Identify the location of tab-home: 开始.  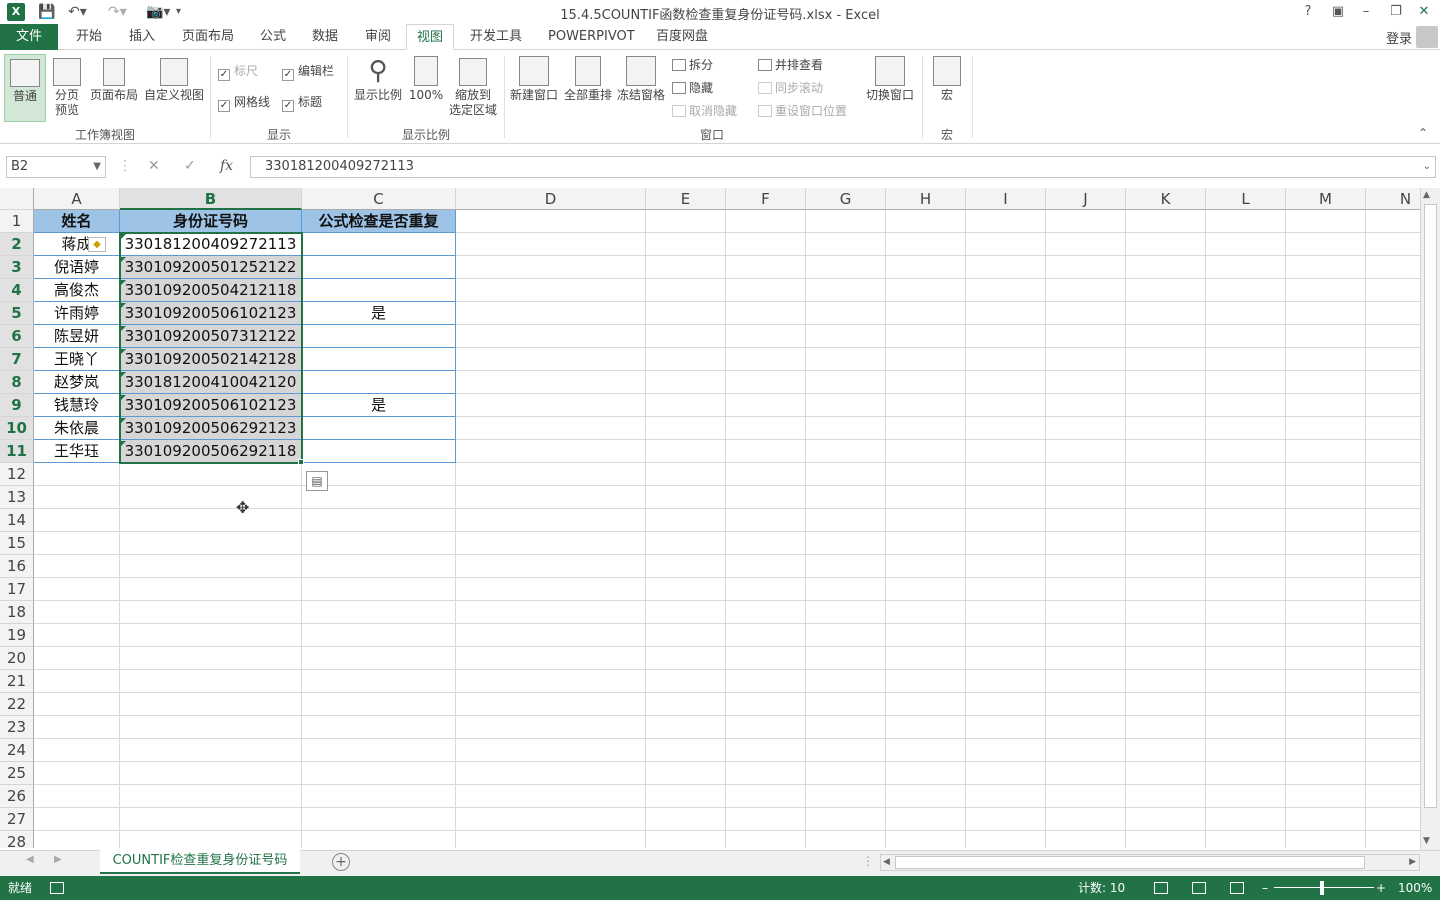
(89, 37).